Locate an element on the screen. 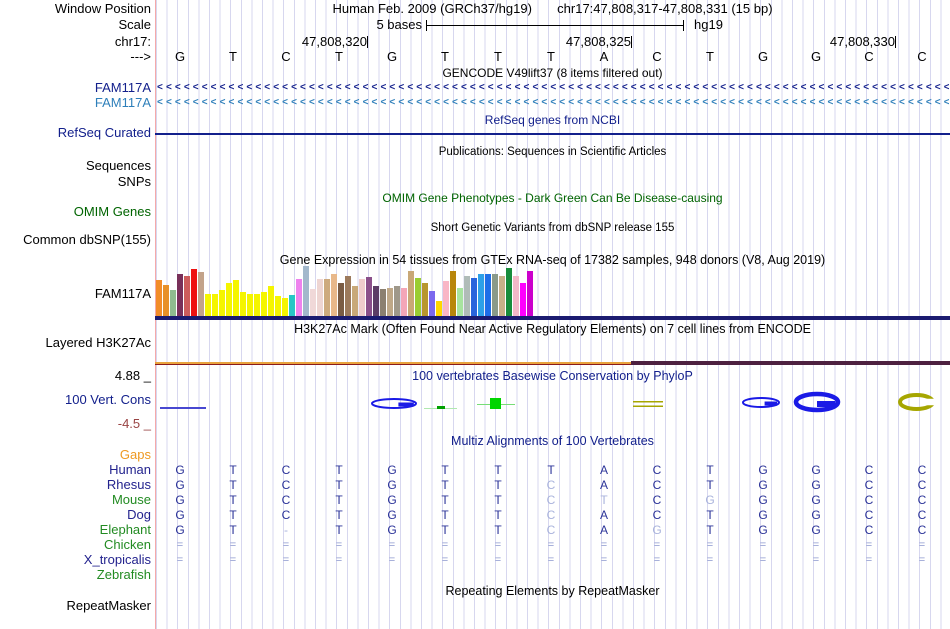 The image size is (950, 629). multiz-species-label-human: Human is located at coordinates (75, 470).